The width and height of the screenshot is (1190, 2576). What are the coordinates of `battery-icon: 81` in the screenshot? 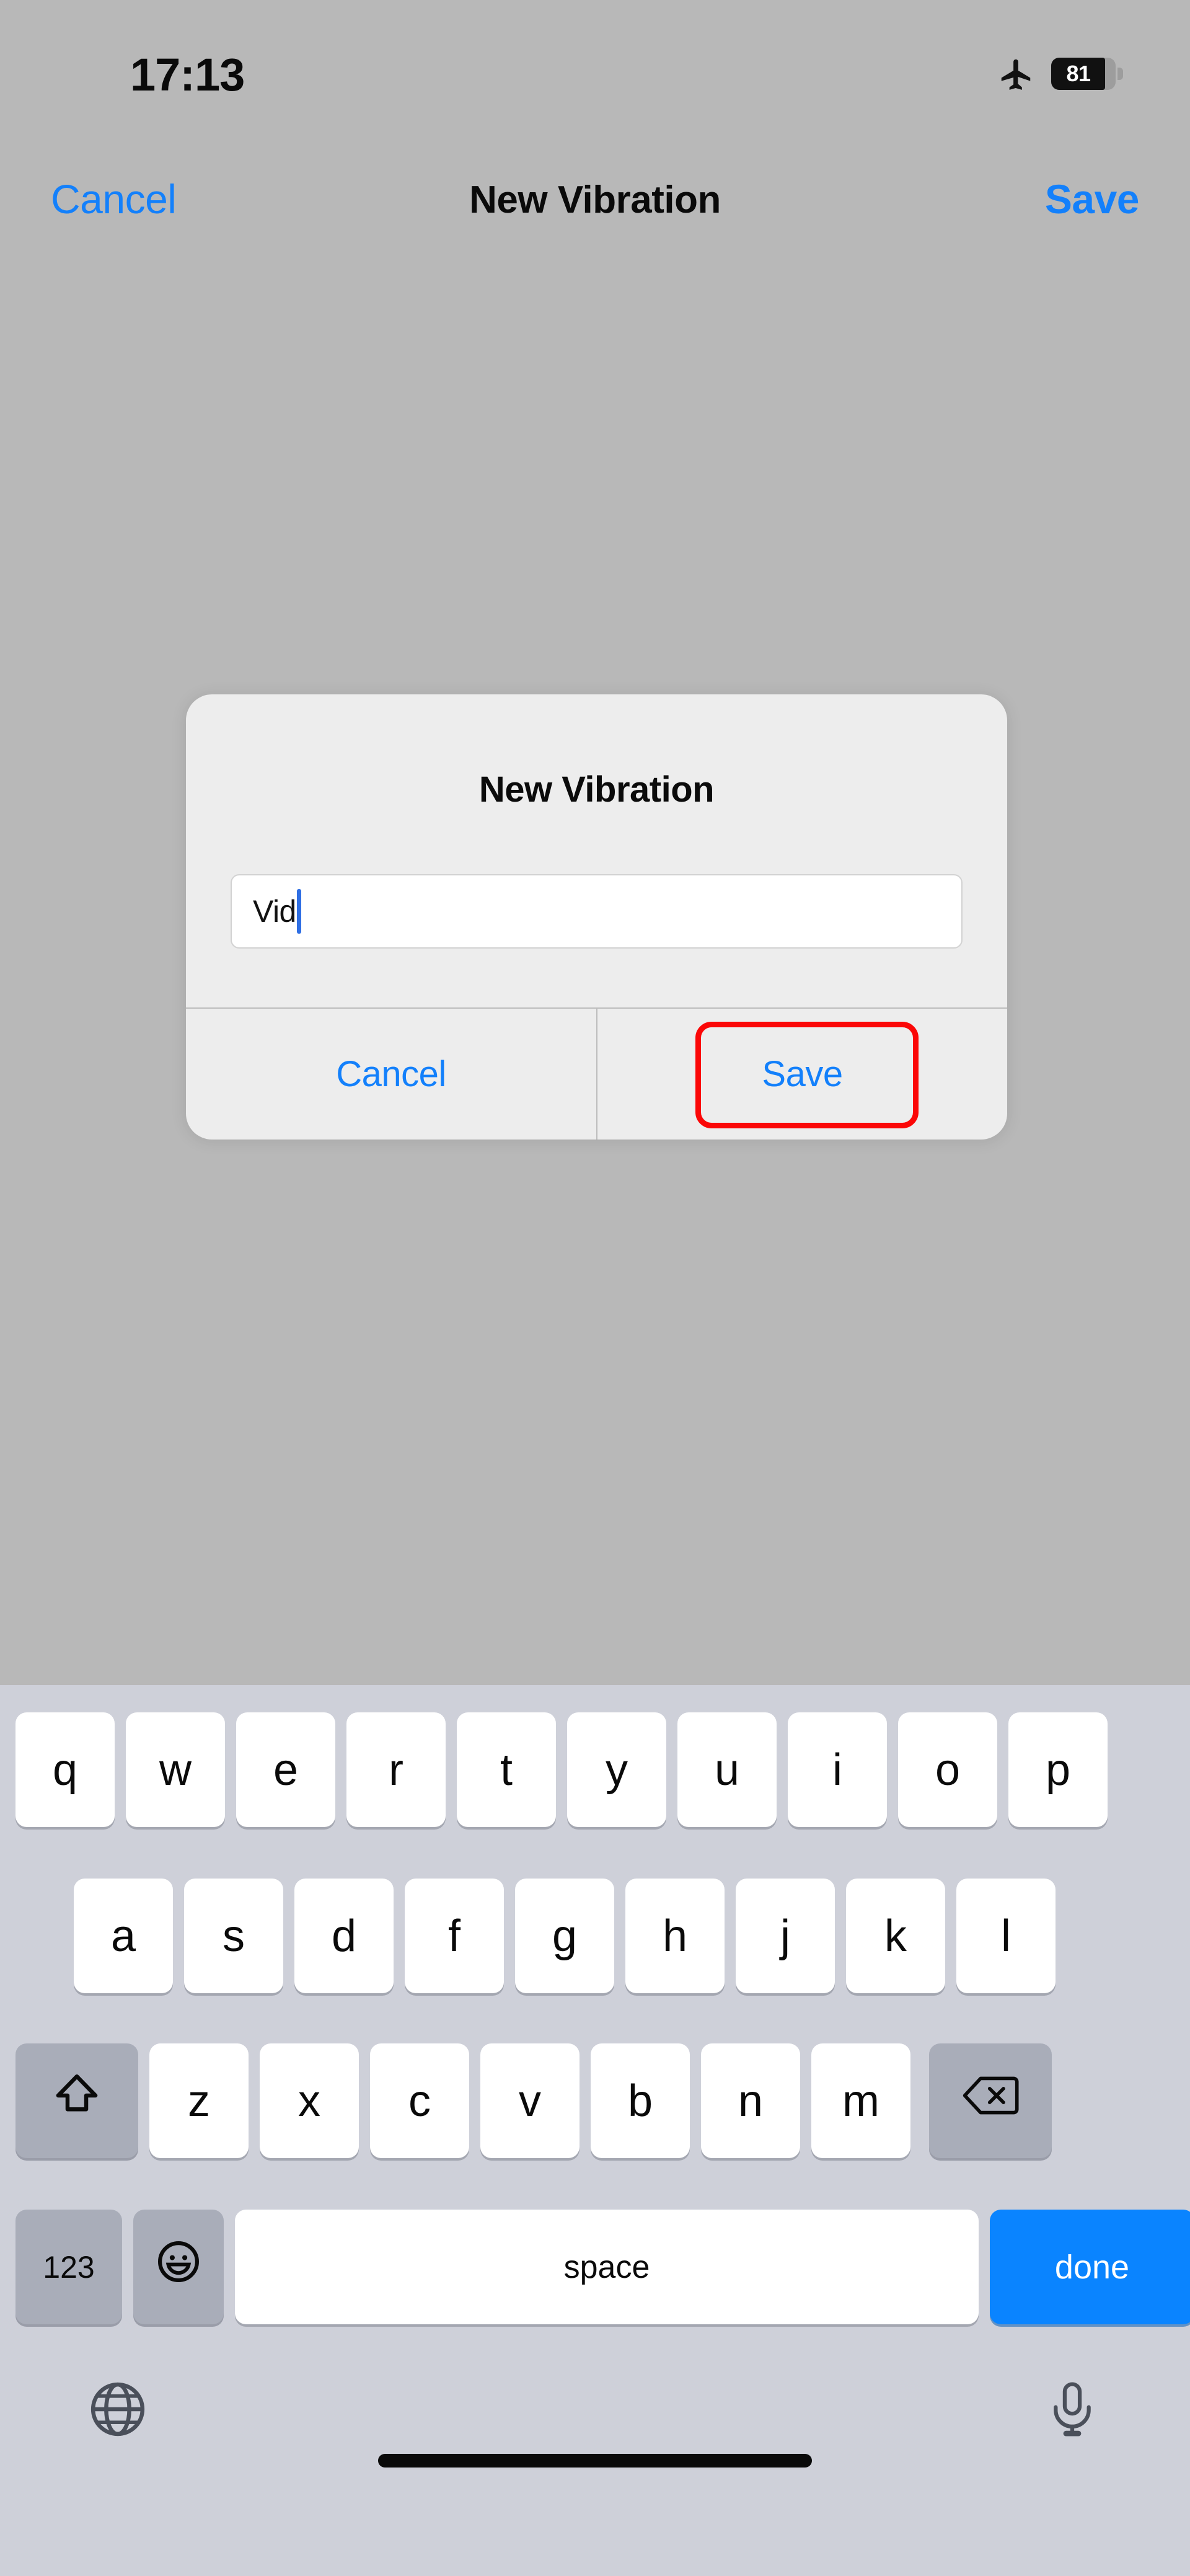 It's located at (1087, 74).